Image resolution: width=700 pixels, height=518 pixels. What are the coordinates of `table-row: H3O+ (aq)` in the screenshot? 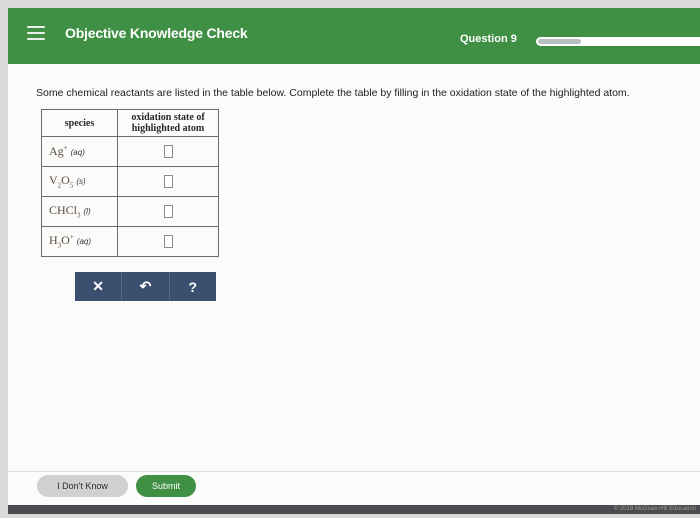 It's located at (130, 241).